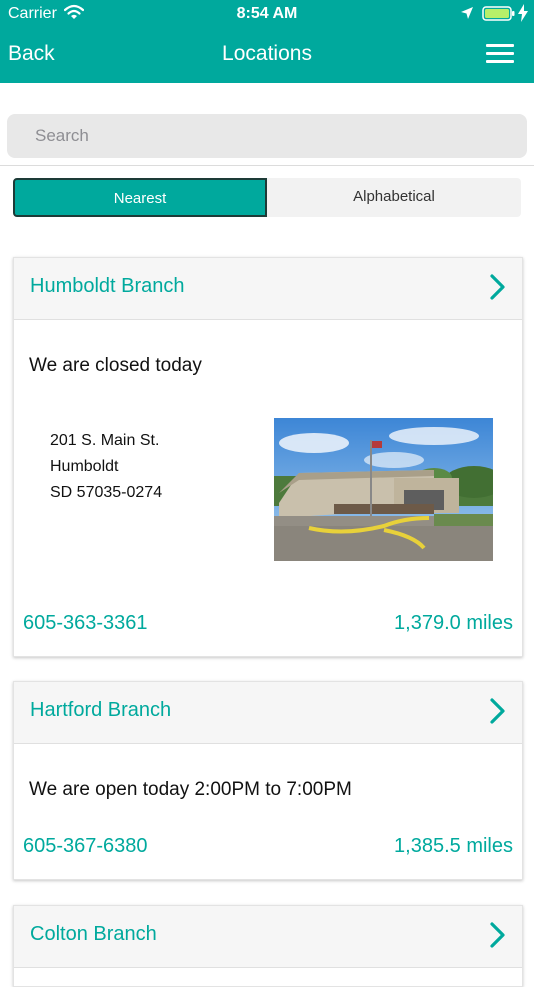 The width and height of the screenshot is (534, 987). What do you see at coordinates (93, 934) in the screenshot?
I see `branch-name: Colton Branch` at bounding box center [93, 934].